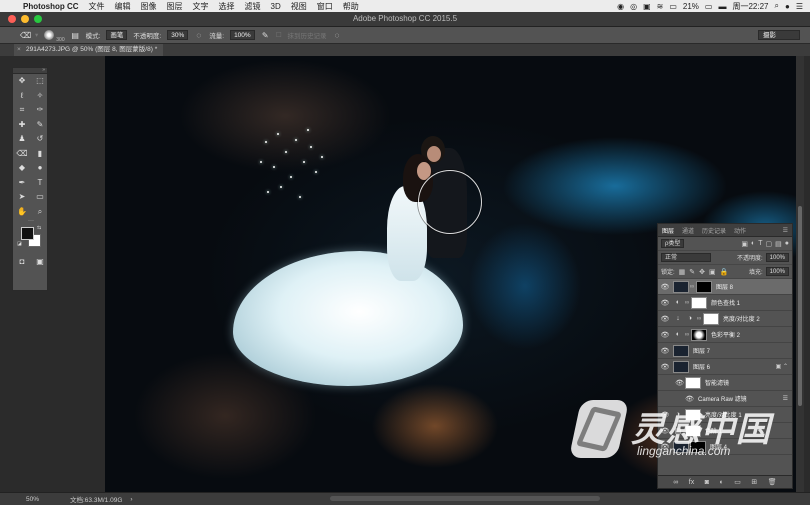 The width and height of the screenshot is (810, 505). I want to click on wifi-icon: ≋, so click(660, 6).